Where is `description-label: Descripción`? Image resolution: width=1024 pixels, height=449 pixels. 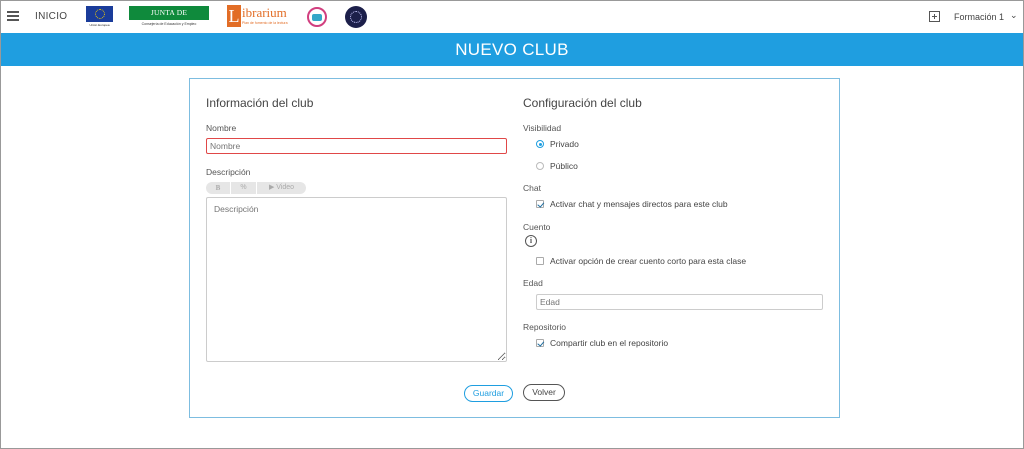
description-label: Descripción is located at coordinates (228, 172).